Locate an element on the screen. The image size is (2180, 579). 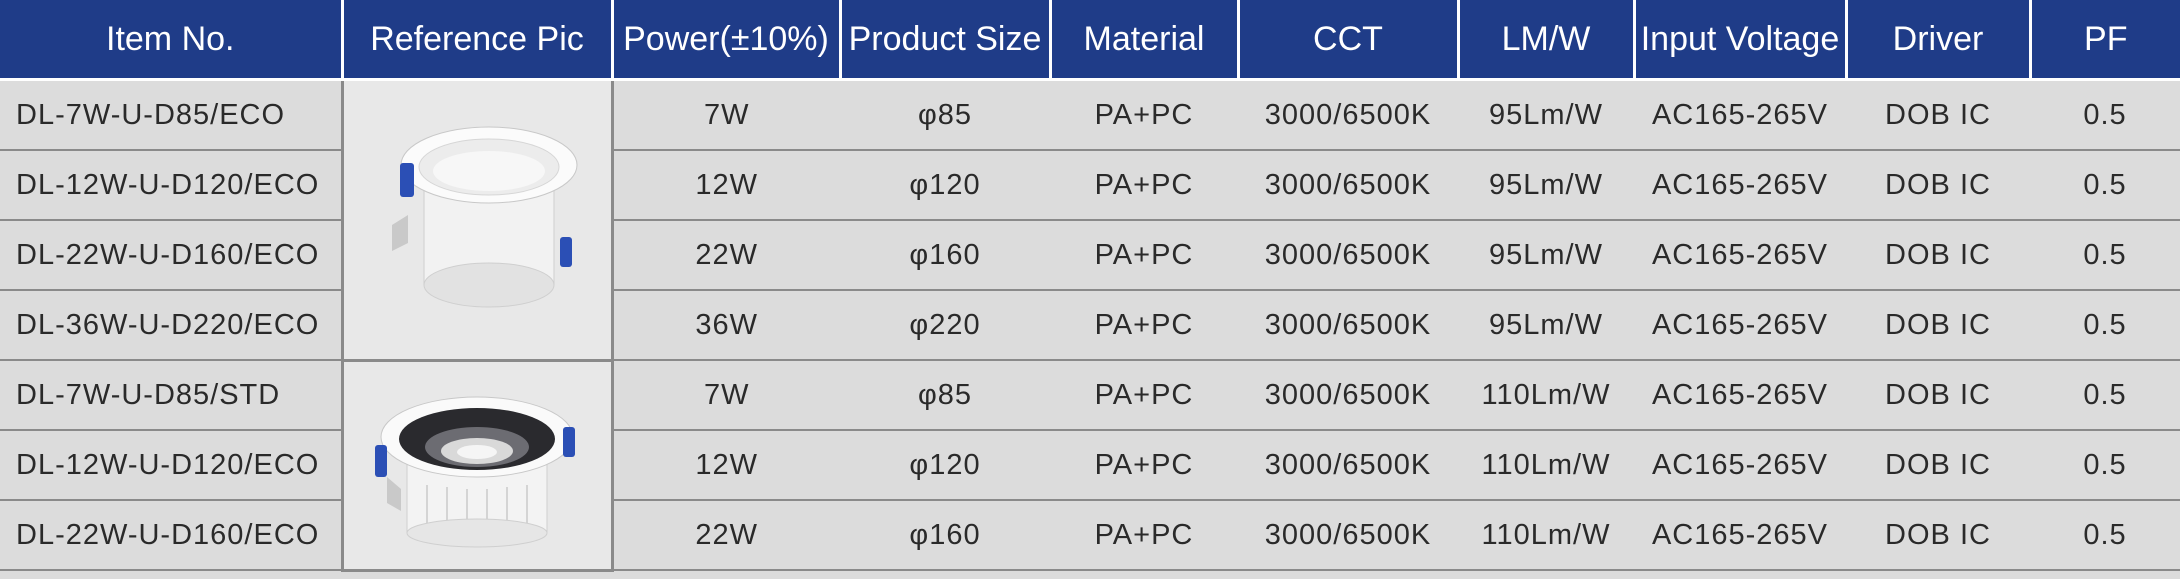
header-material: Material is located at coordinates (1145, 40).